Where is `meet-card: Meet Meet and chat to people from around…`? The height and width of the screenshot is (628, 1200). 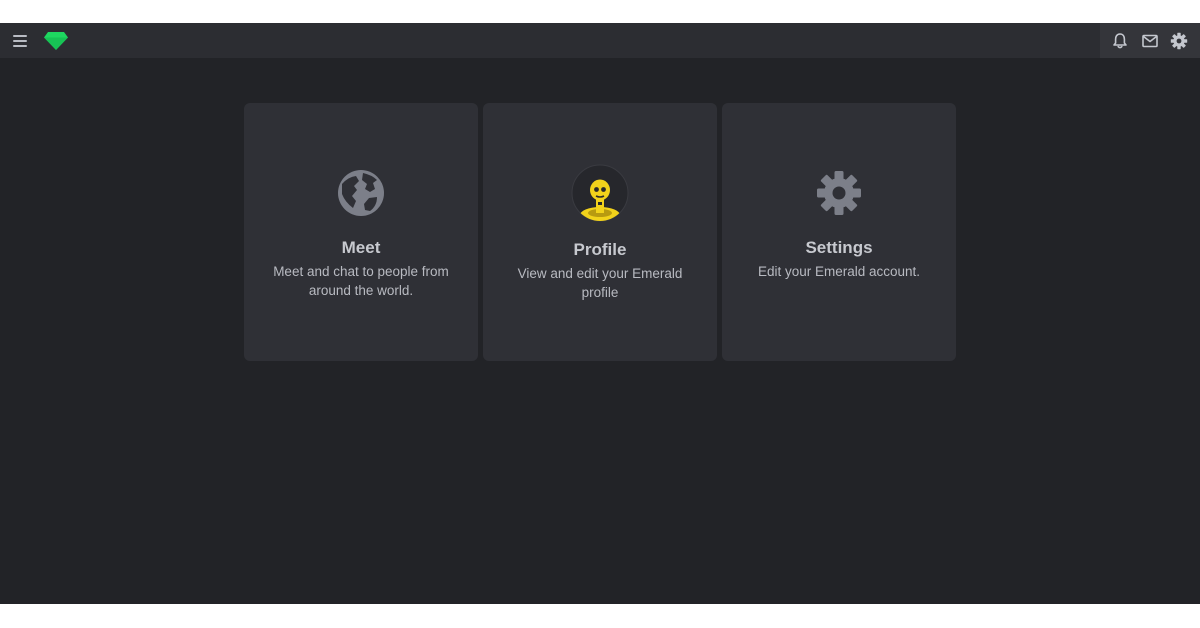 meet-card: Meet Meet and chat to people from around… is located at coordinates (361, 232).